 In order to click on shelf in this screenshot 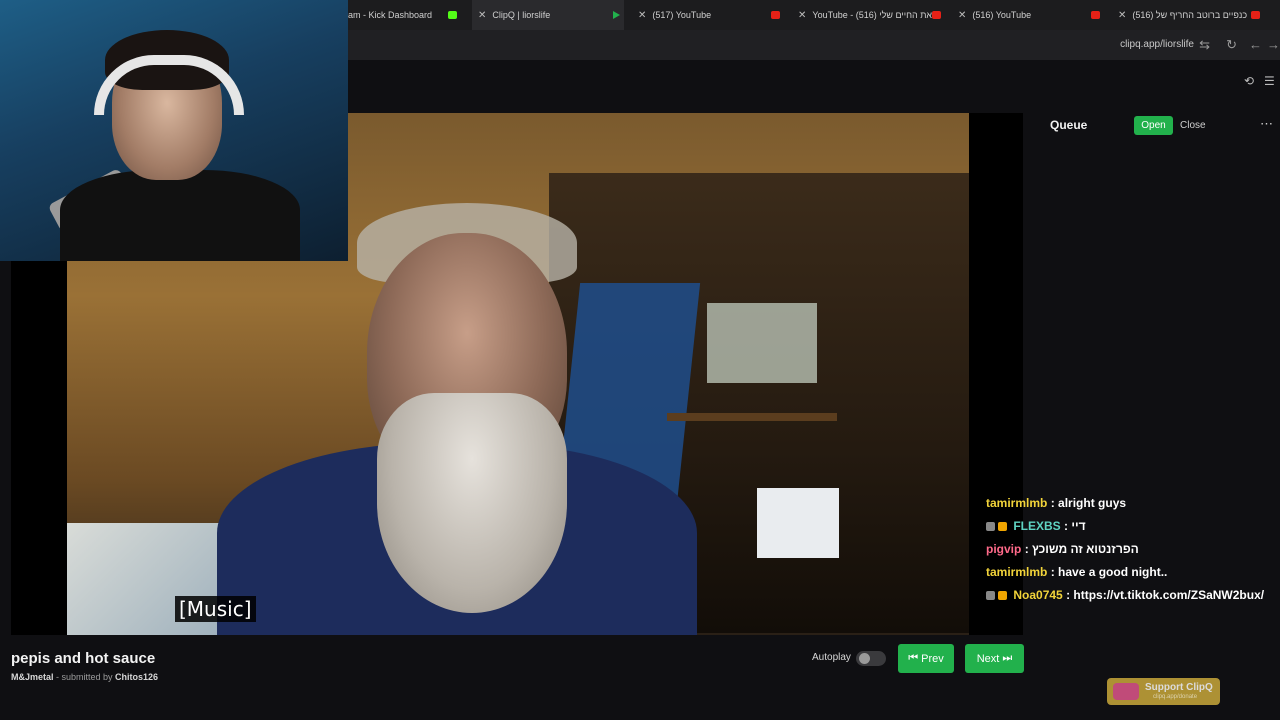, I will do `click(752, 417)`.